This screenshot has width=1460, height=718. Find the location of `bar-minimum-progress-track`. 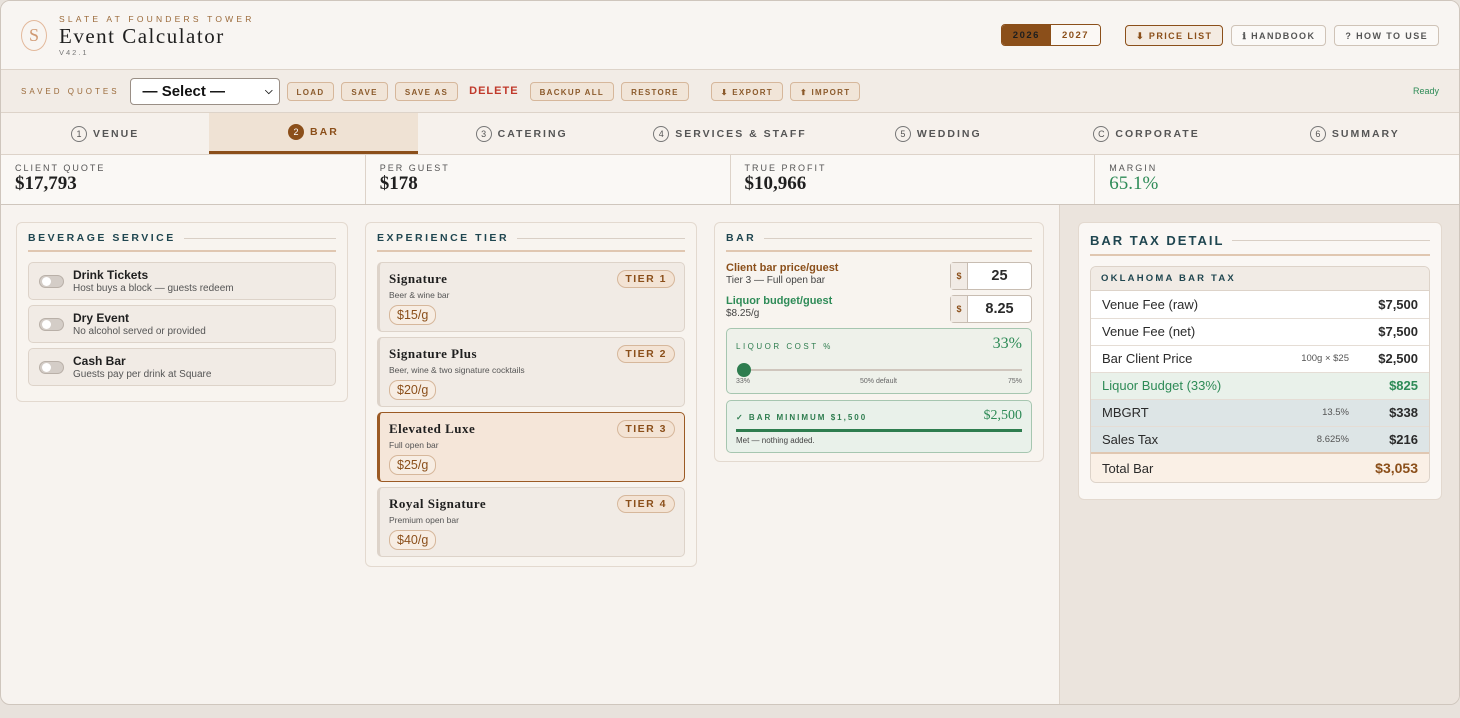

bar-minimum-progress-track is located at coordinates (879, 430).